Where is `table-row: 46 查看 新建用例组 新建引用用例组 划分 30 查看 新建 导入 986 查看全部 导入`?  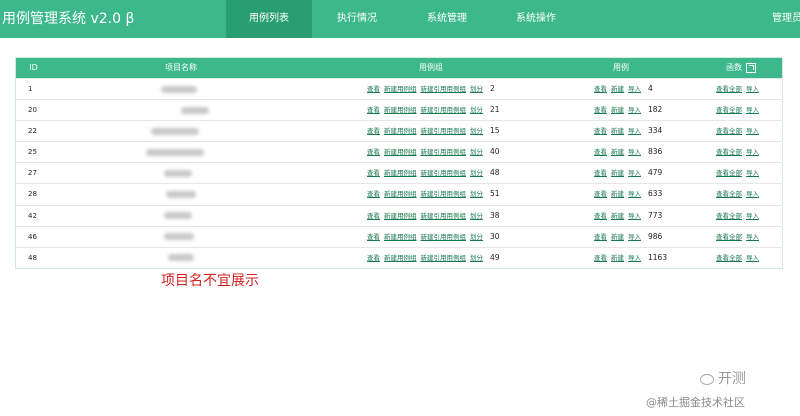
table-row: 46 查看 新建用例组 新建引用用例组 划分 30 查看 新建 导入 986 查看全部 导入 is located at coordinates (399, 236).